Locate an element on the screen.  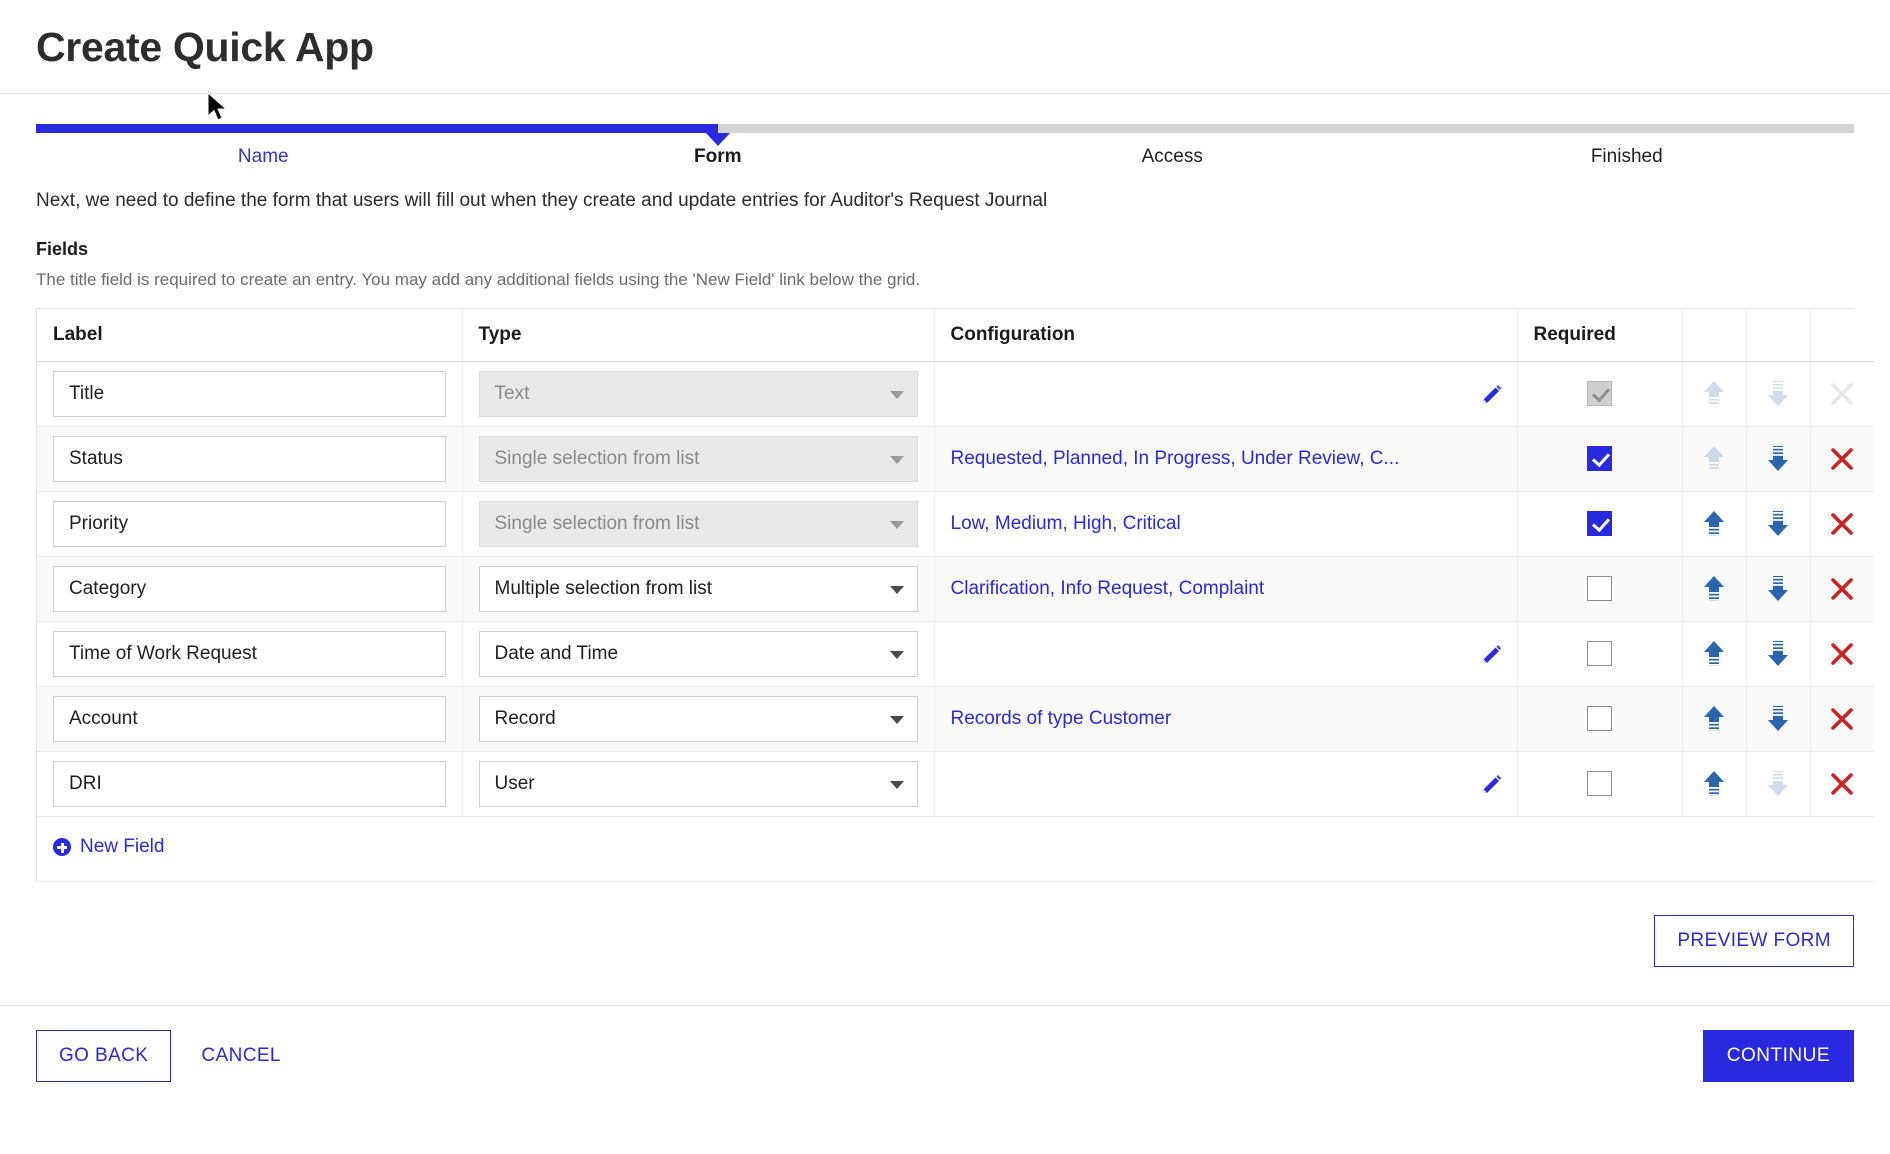
table-row: User is located at coordinates (955, 784).